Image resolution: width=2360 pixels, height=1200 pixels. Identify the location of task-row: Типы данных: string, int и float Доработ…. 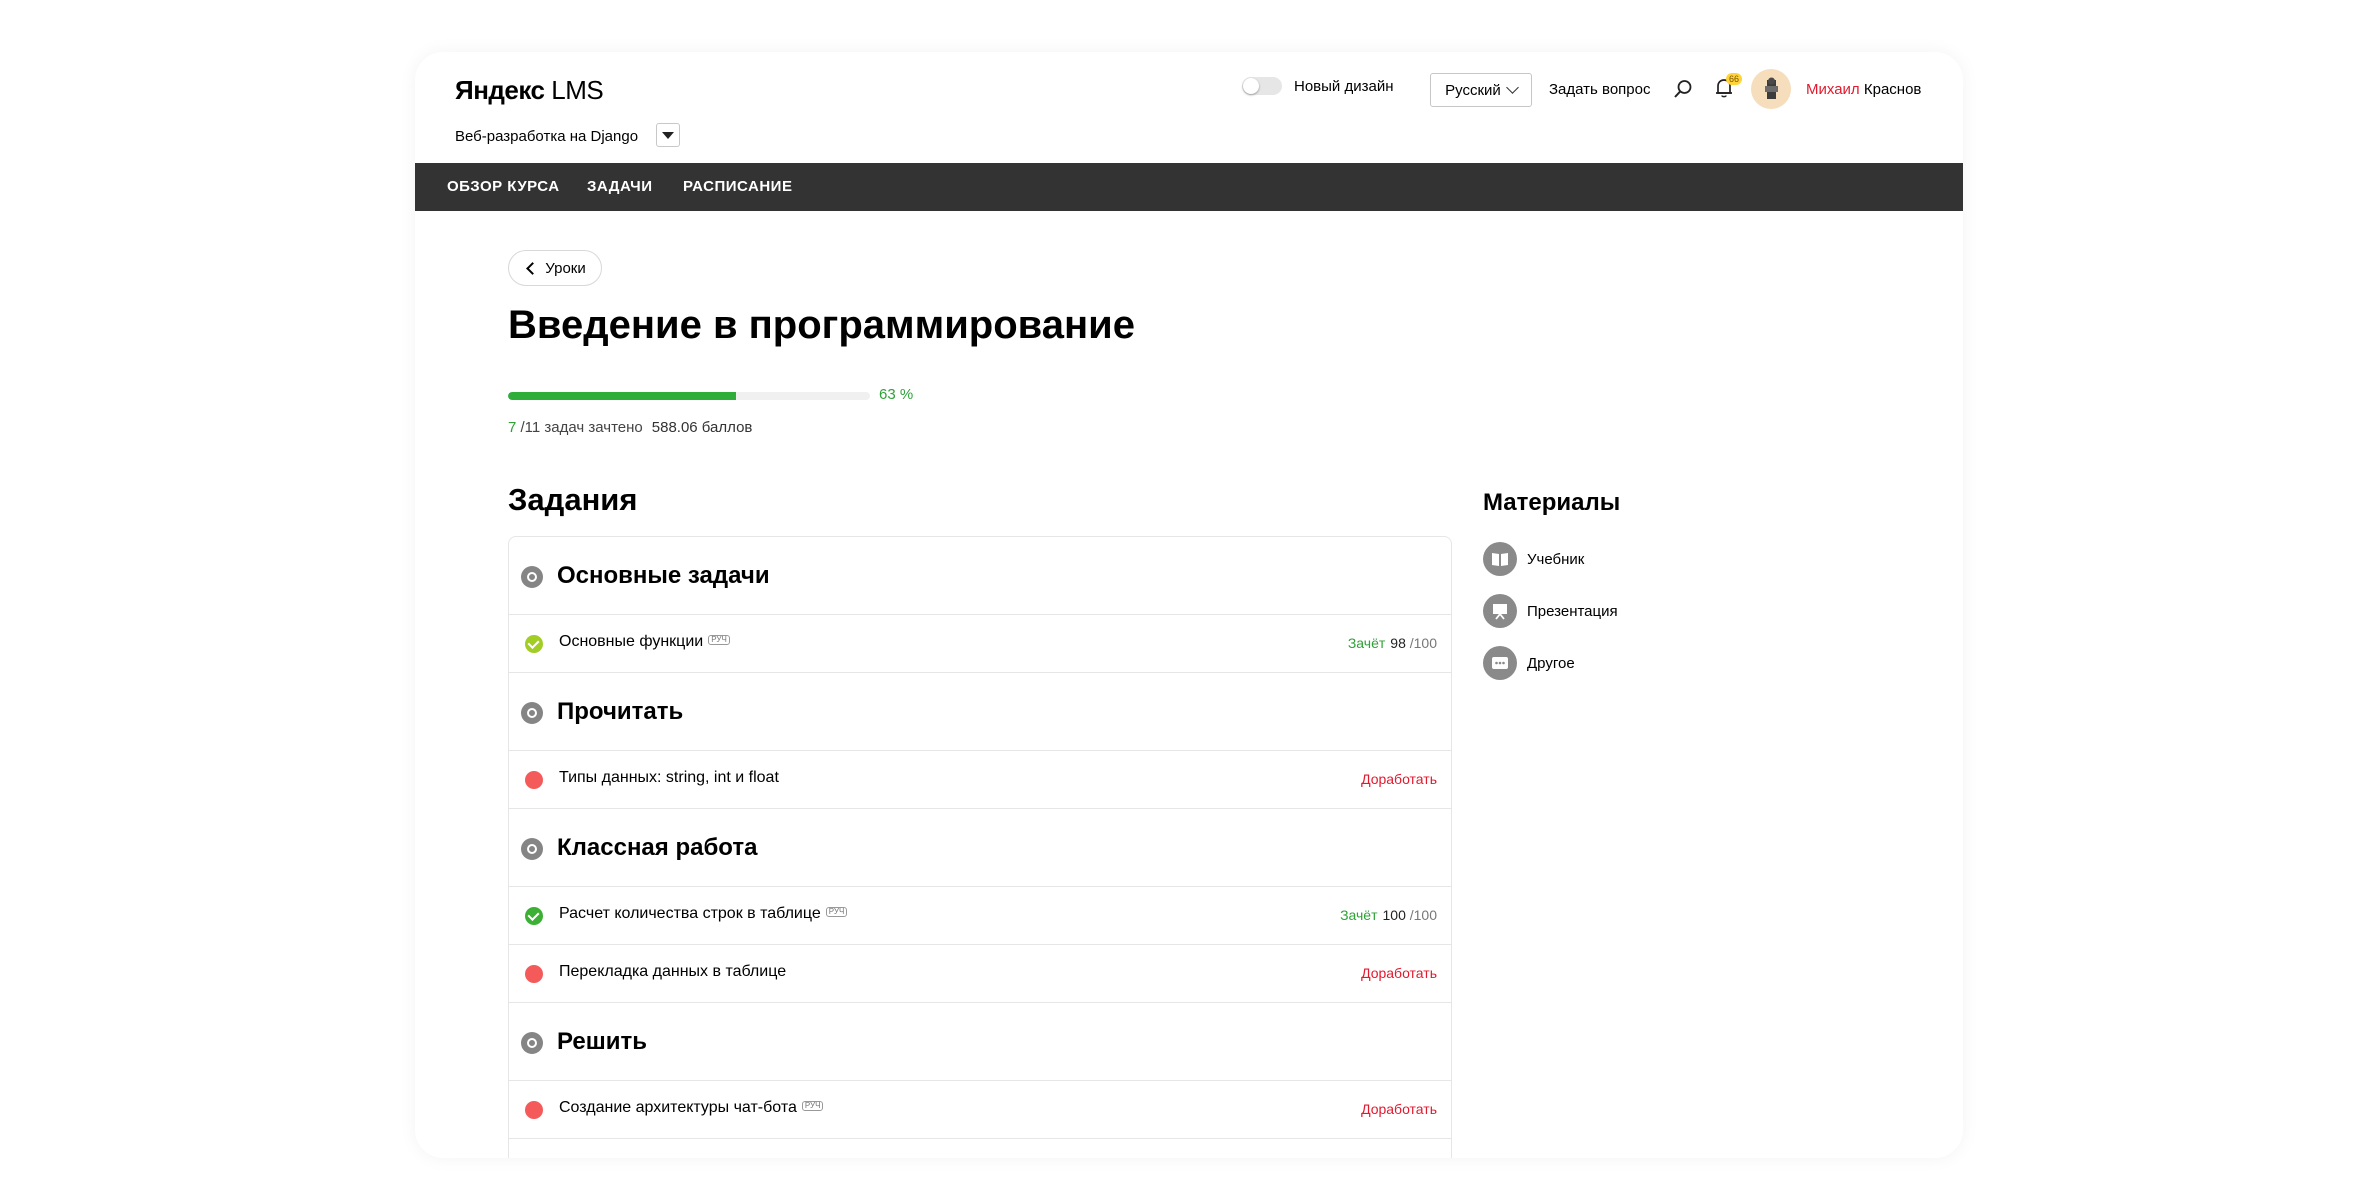
(980, 780).